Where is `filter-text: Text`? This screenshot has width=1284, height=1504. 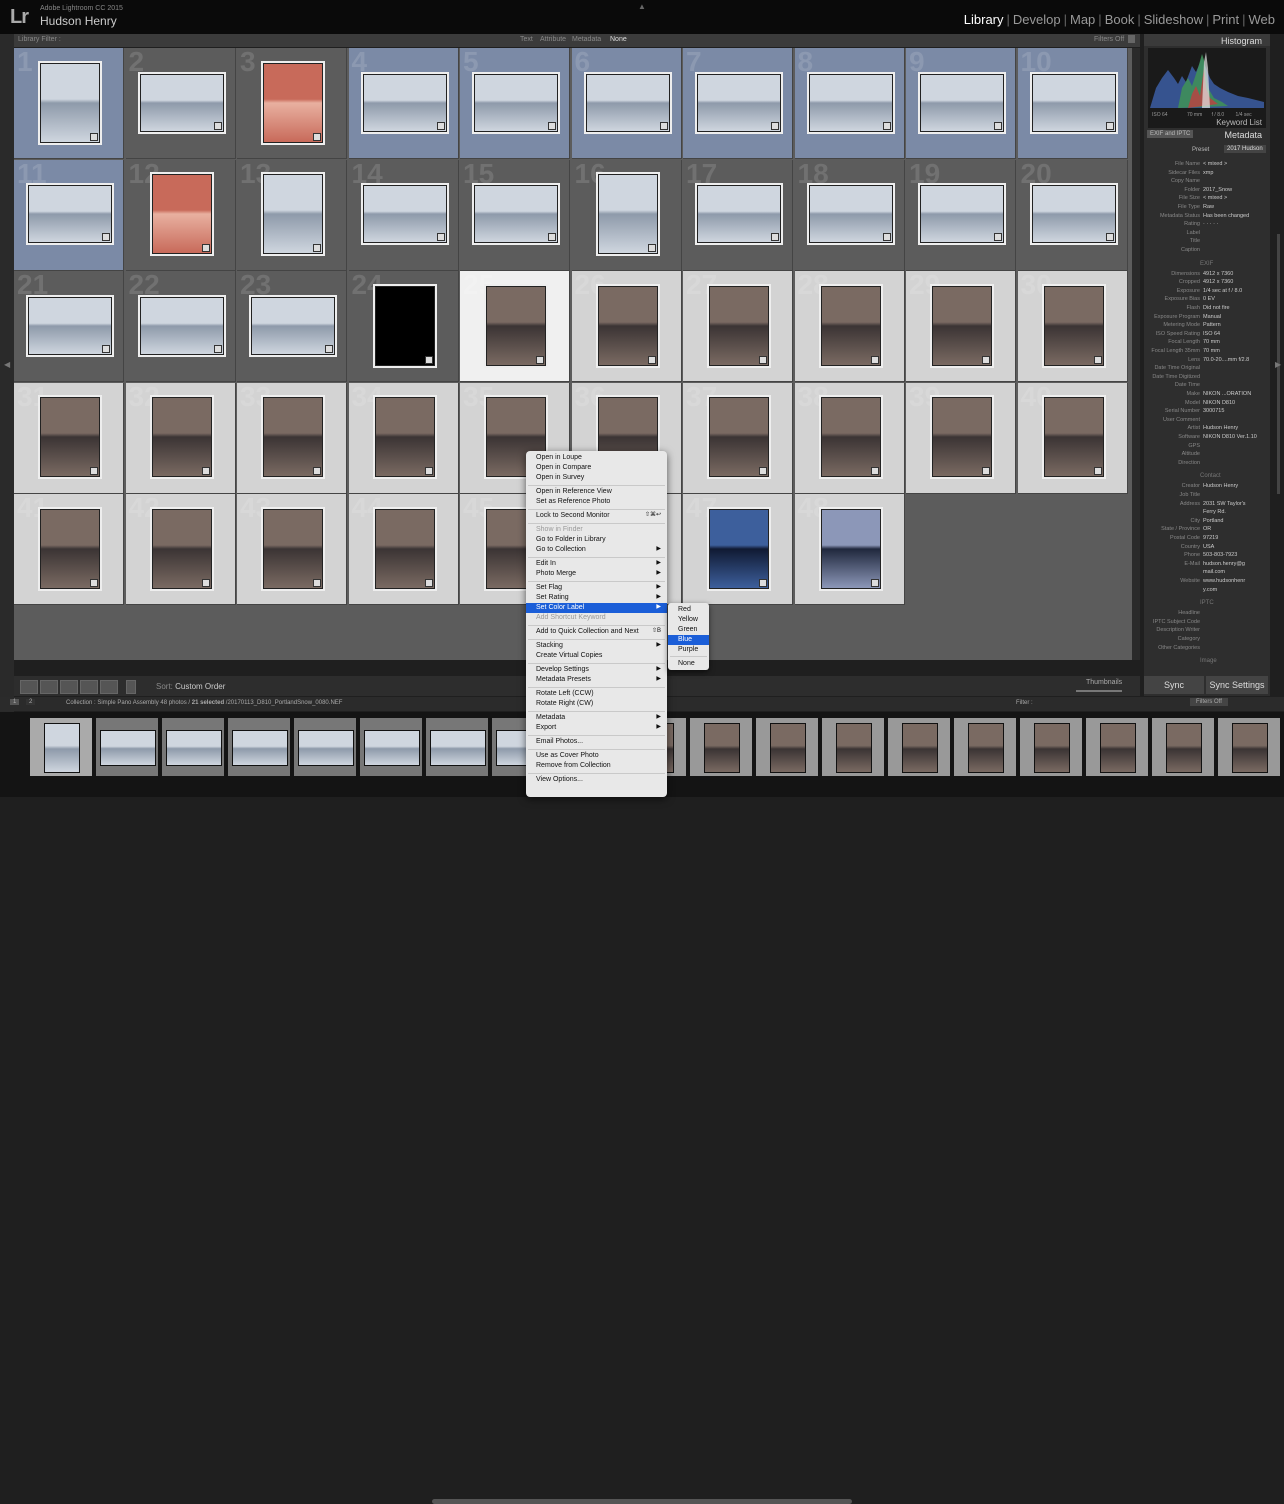 filter-text: Text is located at coordinates (526, 39).